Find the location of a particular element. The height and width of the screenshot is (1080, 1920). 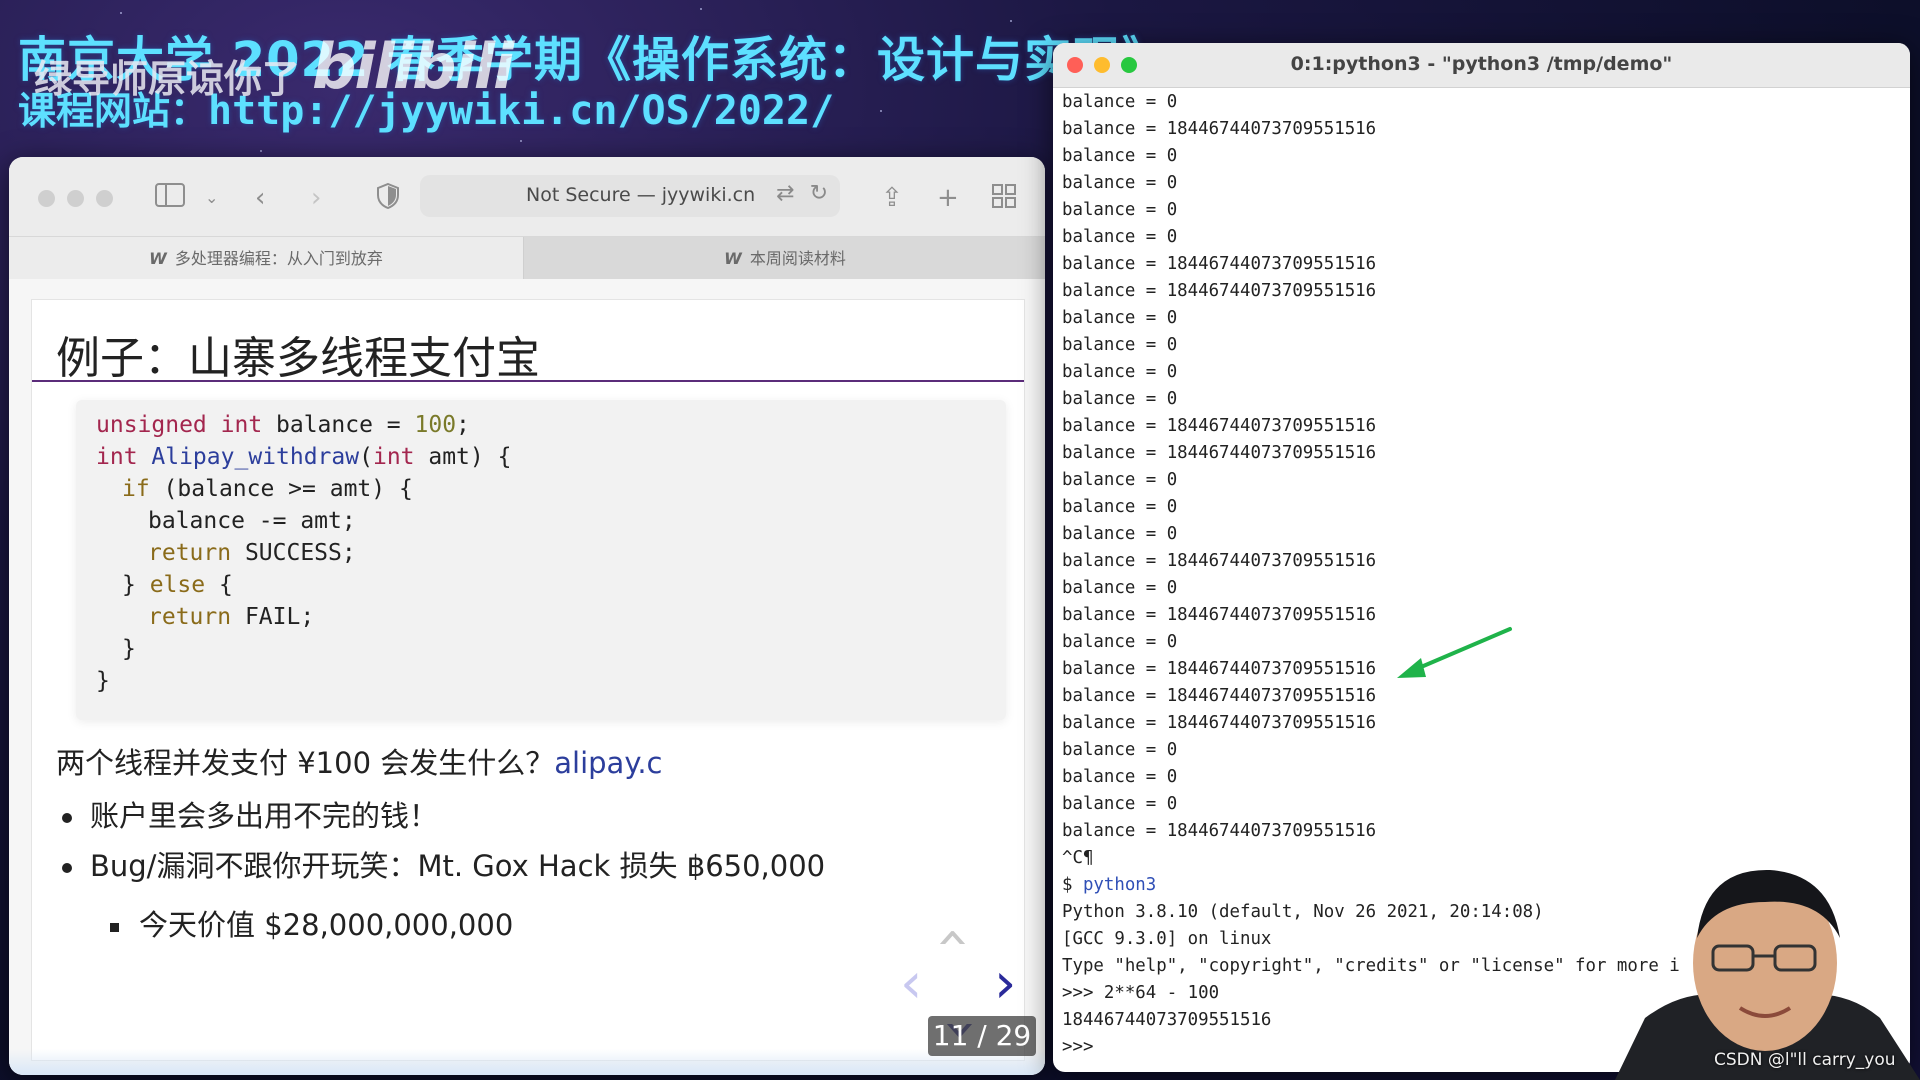

tab-weekly-reading: W 本周阅读材料 is located at coordinates (784, 258).